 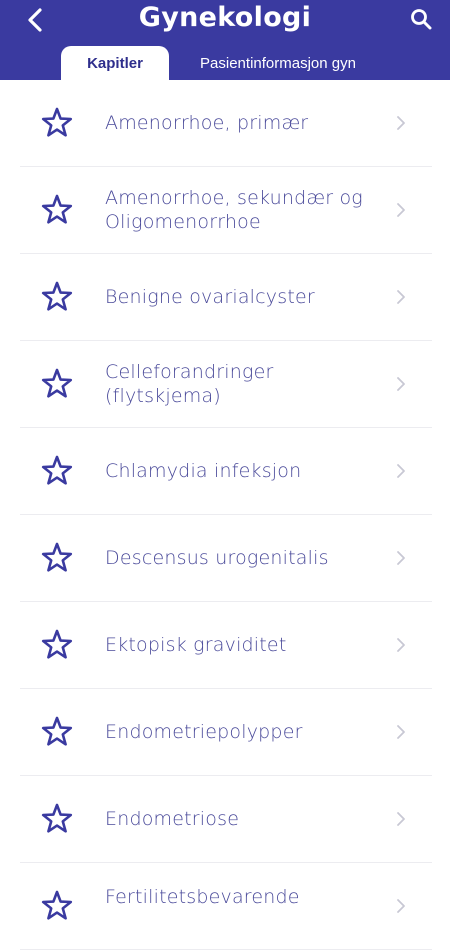 I want to click on chapter-row: Amenorrhoe, primær, so click(x=226, y=123).